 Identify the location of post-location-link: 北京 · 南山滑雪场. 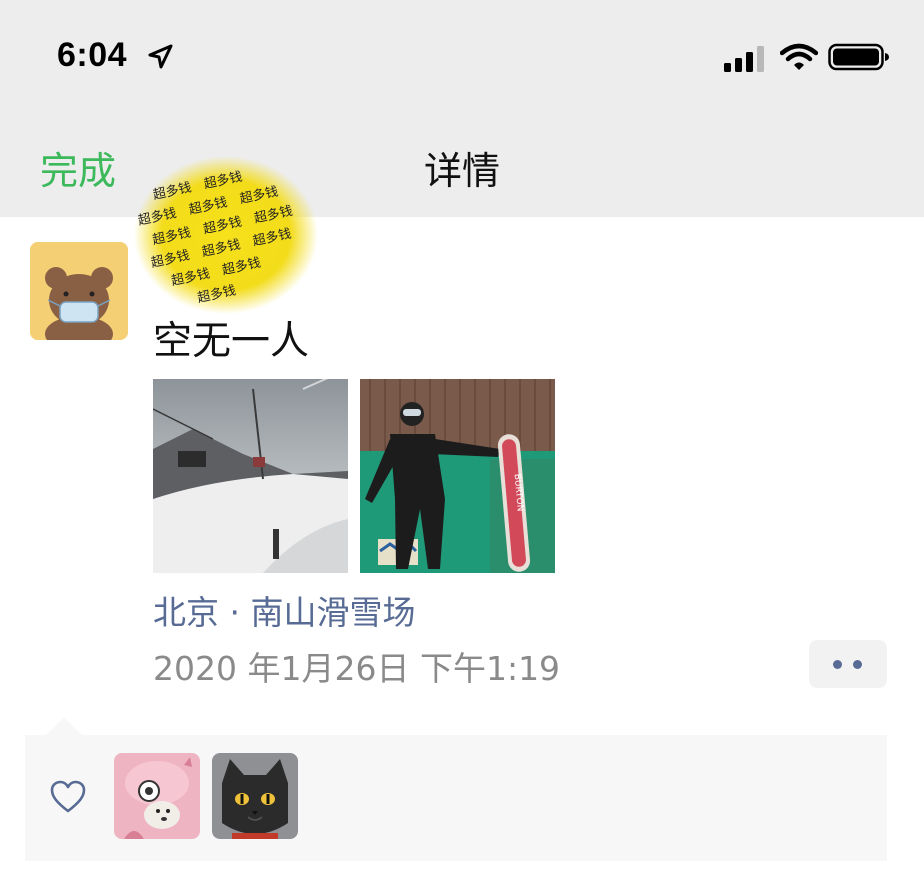
(284, 610).